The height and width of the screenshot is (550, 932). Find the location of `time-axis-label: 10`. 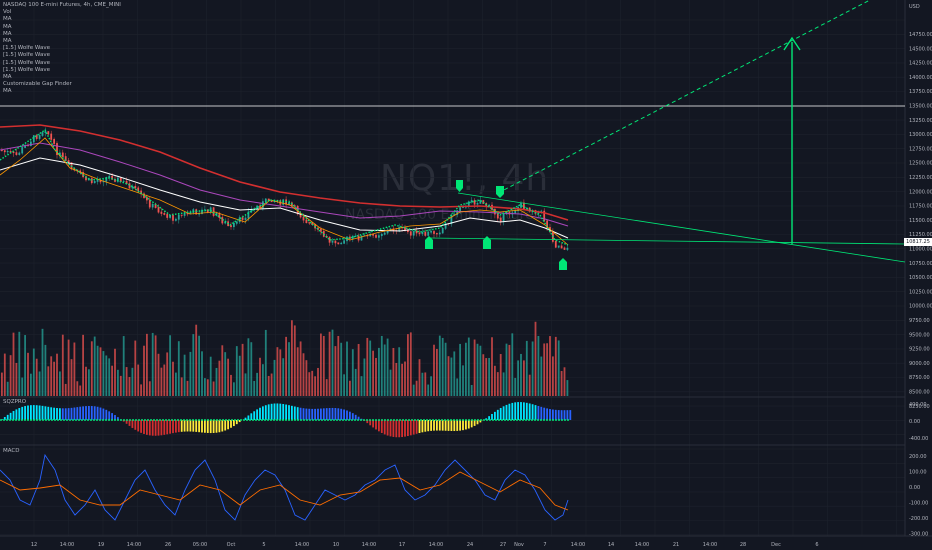

time-axis-label: 10 is located at coordinates (336, 545).